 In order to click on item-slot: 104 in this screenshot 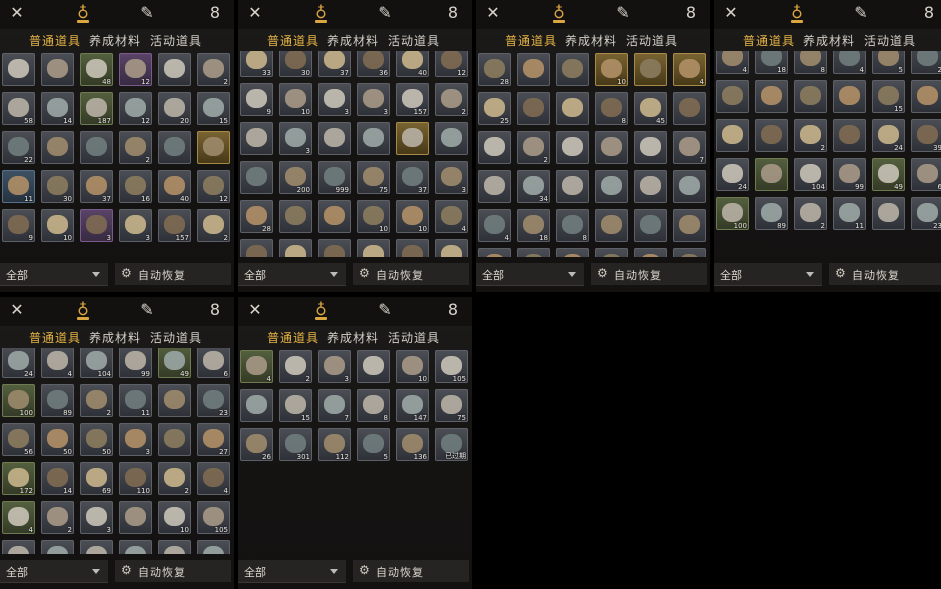, I will do `click(96, 363)`.